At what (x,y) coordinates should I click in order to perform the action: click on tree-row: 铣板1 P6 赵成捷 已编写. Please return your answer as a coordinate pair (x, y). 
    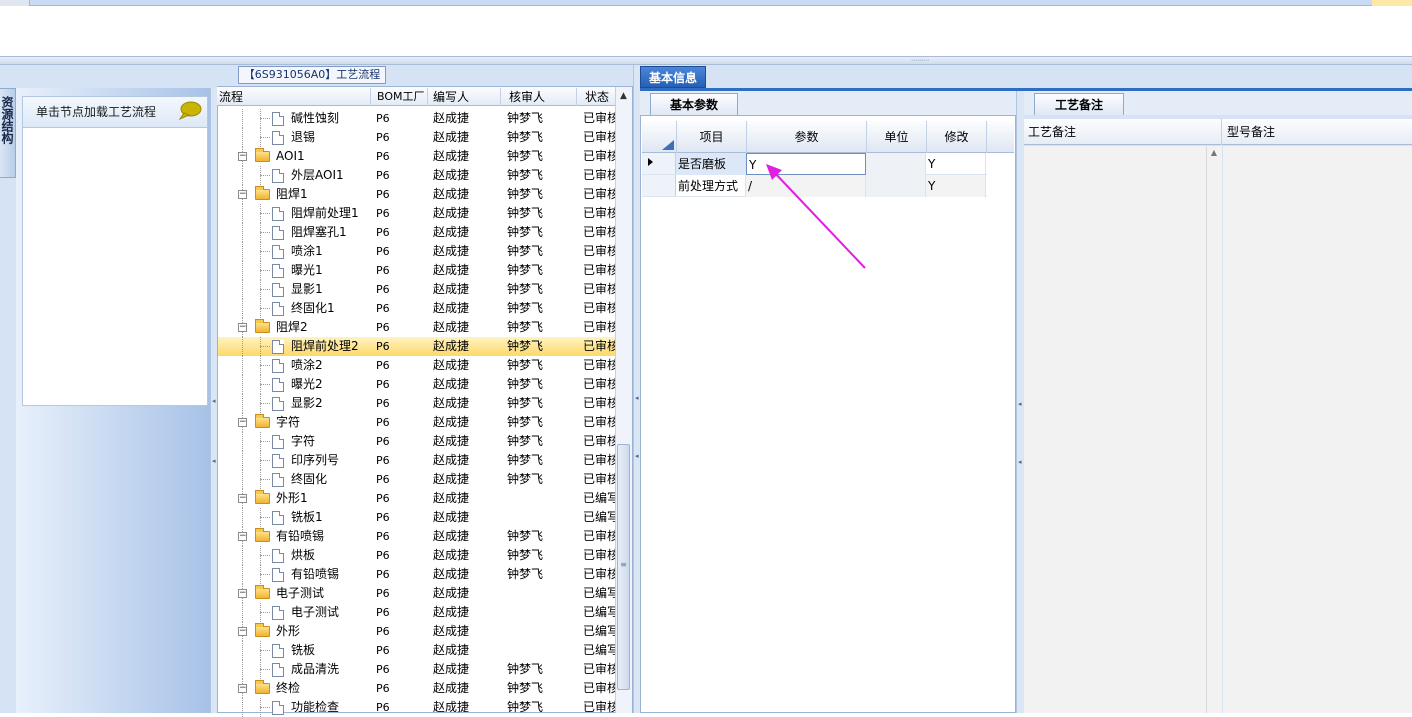
    Looking at the image, I should click on (416, 517).